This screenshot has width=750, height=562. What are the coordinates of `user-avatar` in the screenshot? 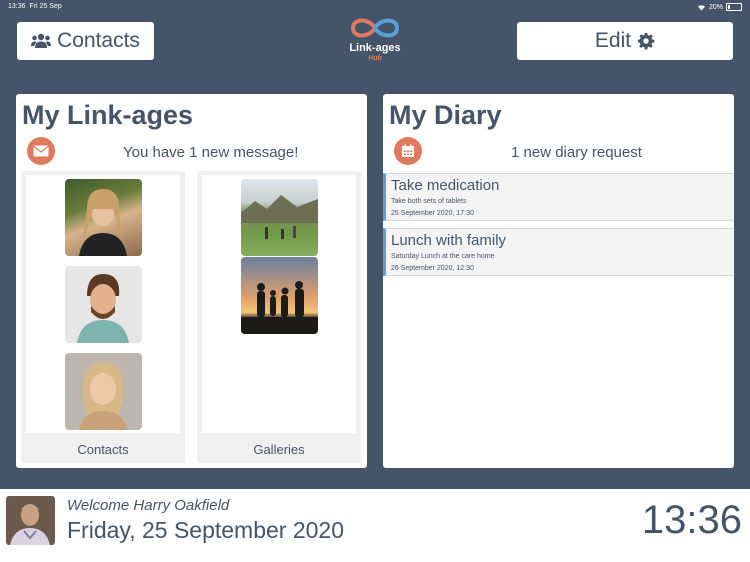 It's located at (30, 520).